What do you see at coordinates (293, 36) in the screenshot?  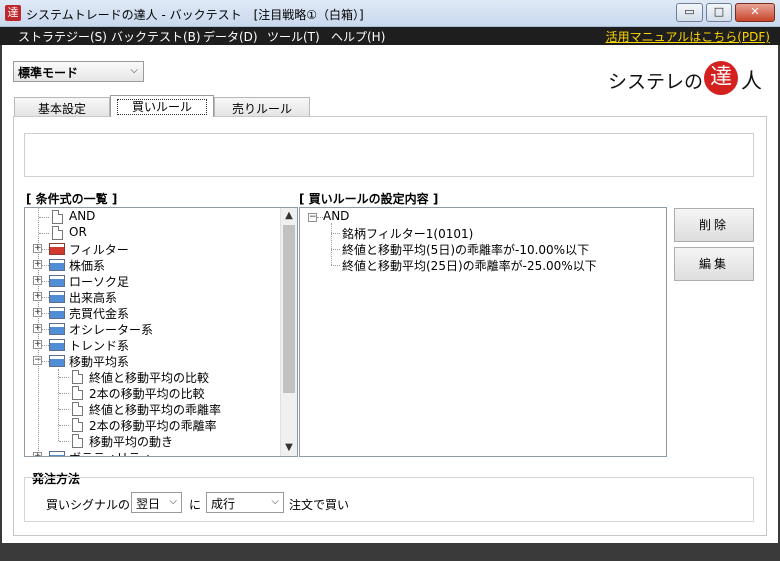 I see `menu-tools: ツール(T)` at bounding box center [293, 36].